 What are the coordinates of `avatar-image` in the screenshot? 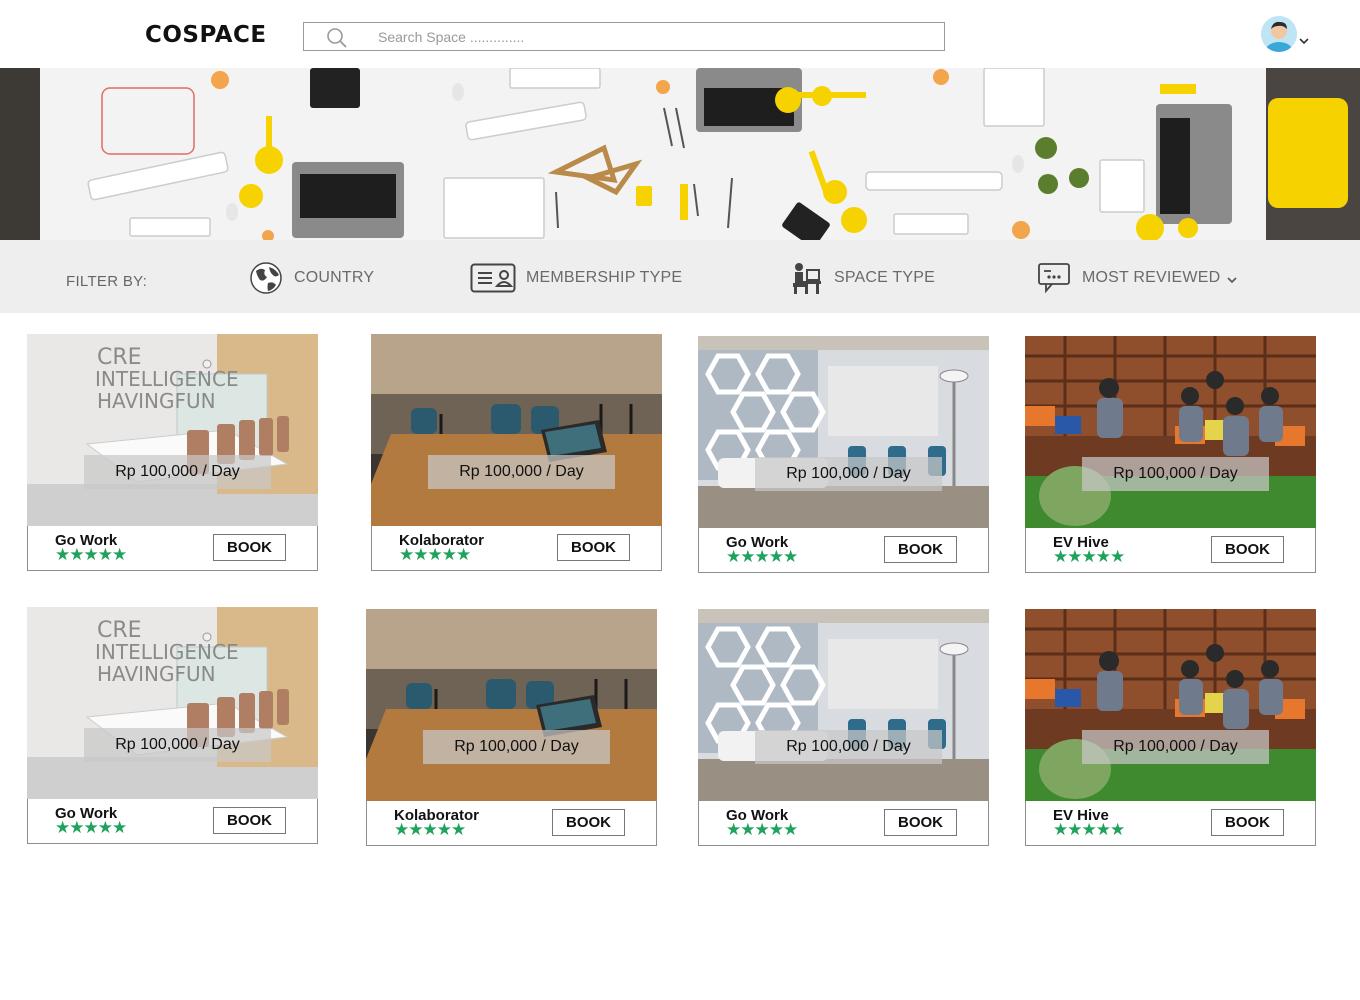 It's located at (1279, 34).